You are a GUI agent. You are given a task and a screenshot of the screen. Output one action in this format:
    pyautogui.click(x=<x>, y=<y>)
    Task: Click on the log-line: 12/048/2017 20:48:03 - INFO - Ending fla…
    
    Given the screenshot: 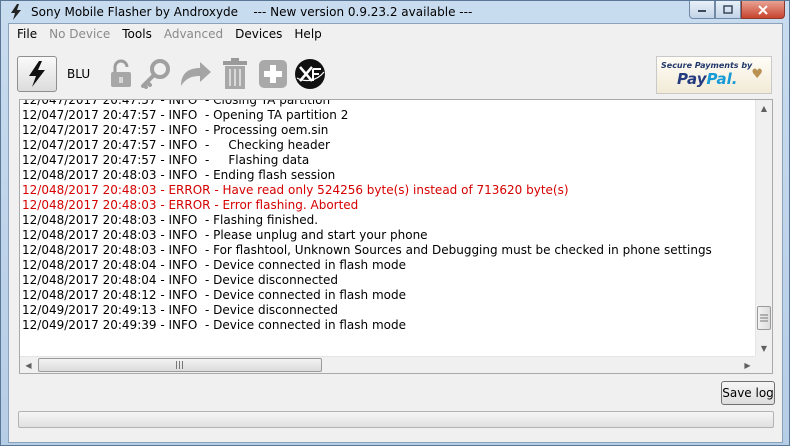 What is the action you would take?
    pyautogui.click(x=179, y=175)
    